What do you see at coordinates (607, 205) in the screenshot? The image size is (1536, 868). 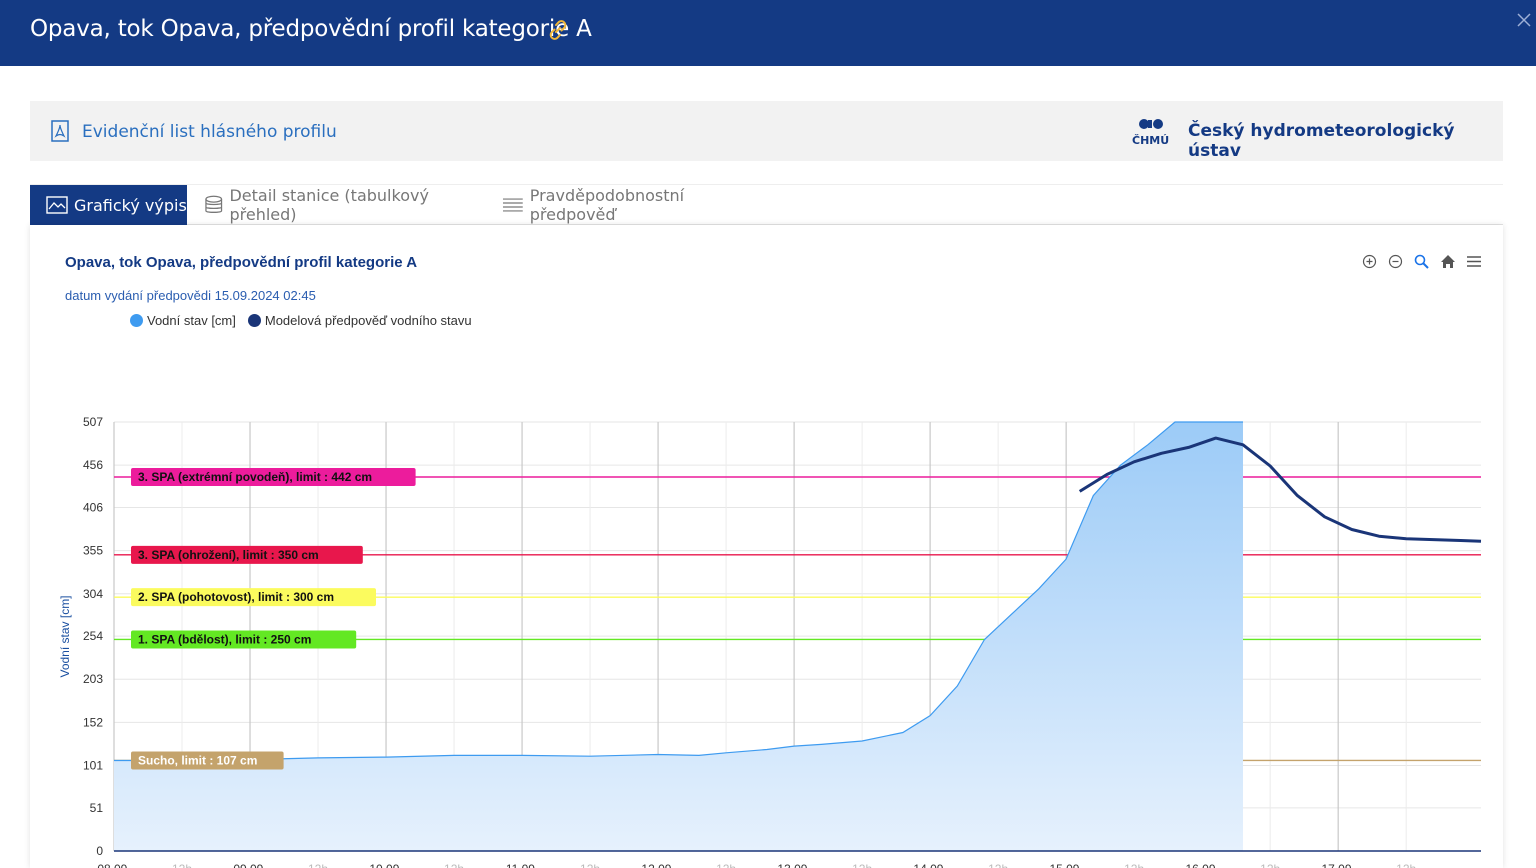 I see `tab-probabilistic-label: Pravděpodobnostní předpověď` at bounding box center [607, 205].